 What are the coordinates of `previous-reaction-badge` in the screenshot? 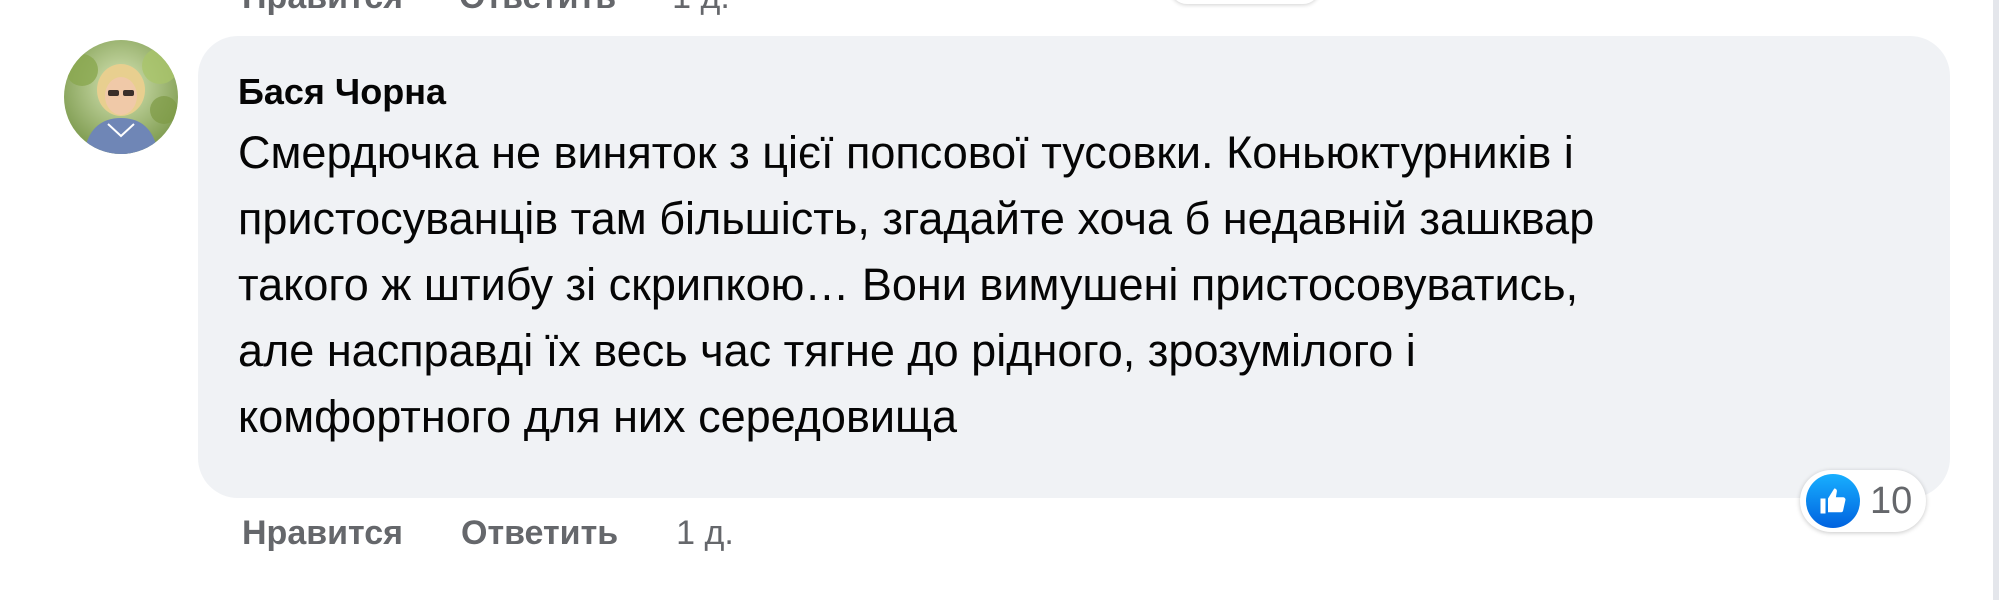 It's located at (1245, 2).